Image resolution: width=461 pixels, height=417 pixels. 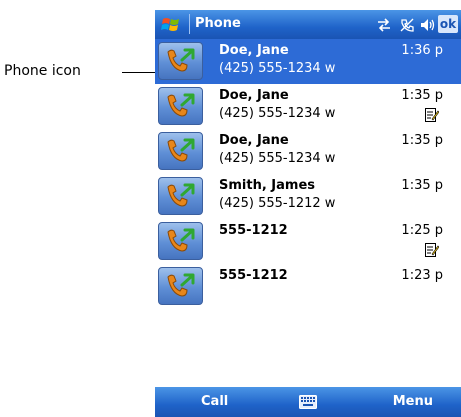 What do you see at coordinates (308, 241) in the screenshot?
I see `call-list-item: 555-1212 1:25 p` at bounding box center [308, 241].